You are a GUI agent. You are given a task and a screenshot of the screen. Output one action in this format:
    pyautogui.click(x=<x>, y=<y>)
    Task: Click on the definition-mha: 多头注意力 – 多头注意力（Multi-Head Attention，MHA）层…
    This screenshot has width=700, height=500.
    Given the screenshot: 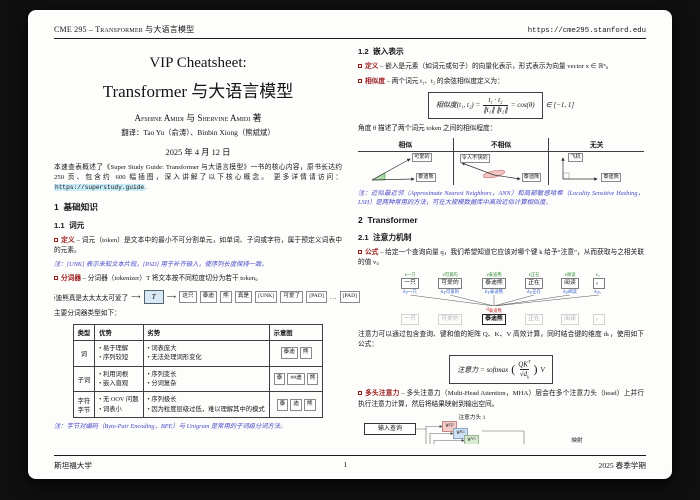 What is the action you would take?
    pyautogui.click(x=501, y=399)
    